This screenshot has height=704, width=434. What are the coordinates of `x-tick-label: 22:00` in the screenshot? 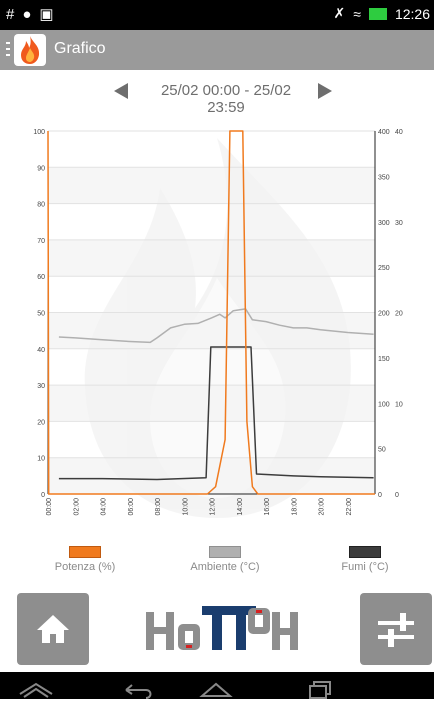 It's located at (349, 507).